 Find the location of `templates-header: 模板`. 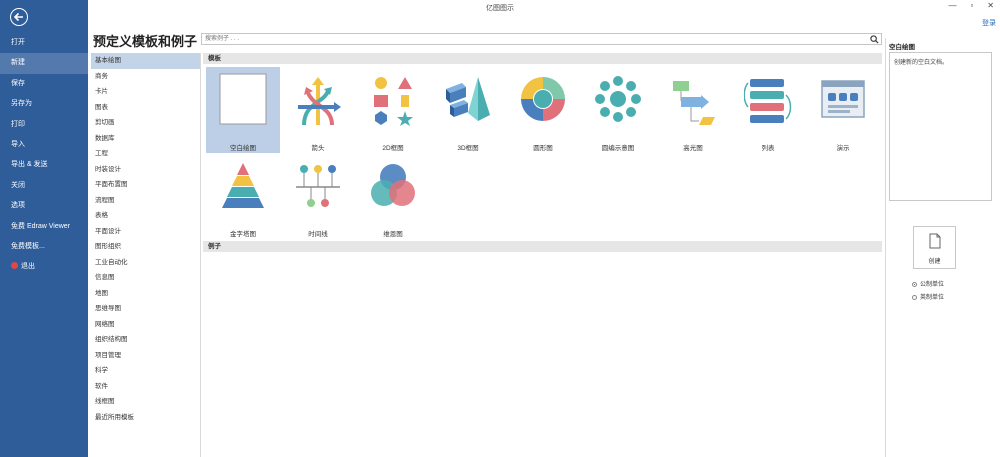

templates-header: 模板 is located at coordinates (542, 58).